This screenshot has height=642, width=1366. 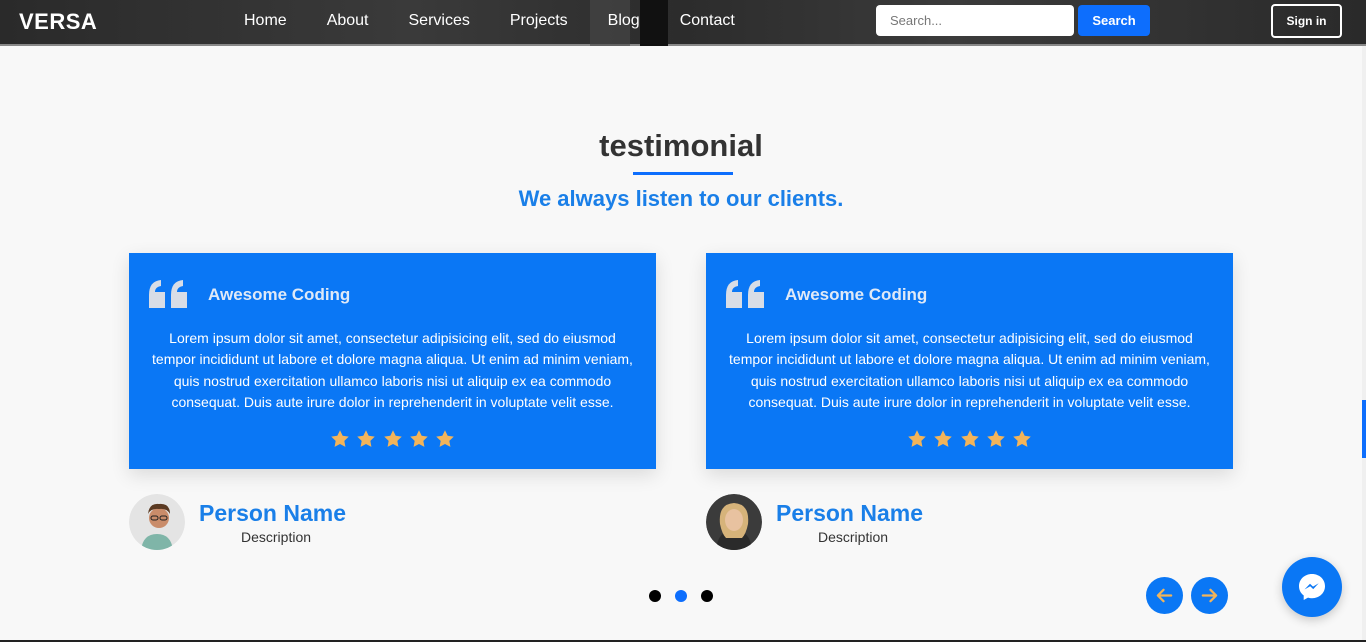 What do you see at coordinates (539, 21) in the screenshot?
I see `nav-link-projects: Projects` at bounding box center [539, 21].